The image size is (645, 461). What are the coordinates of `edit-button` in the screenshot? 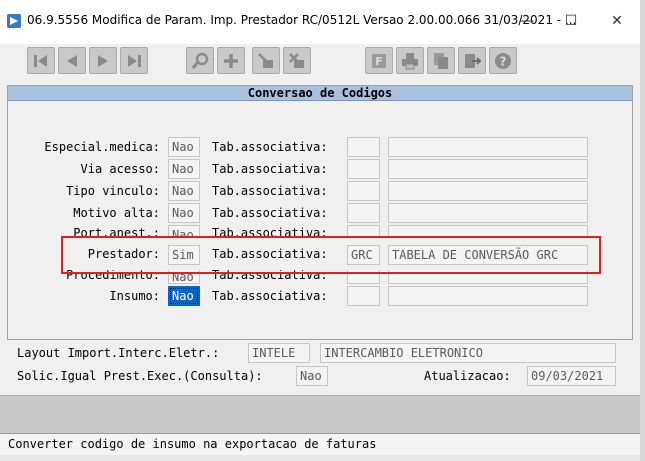 It's located at (266, 60).